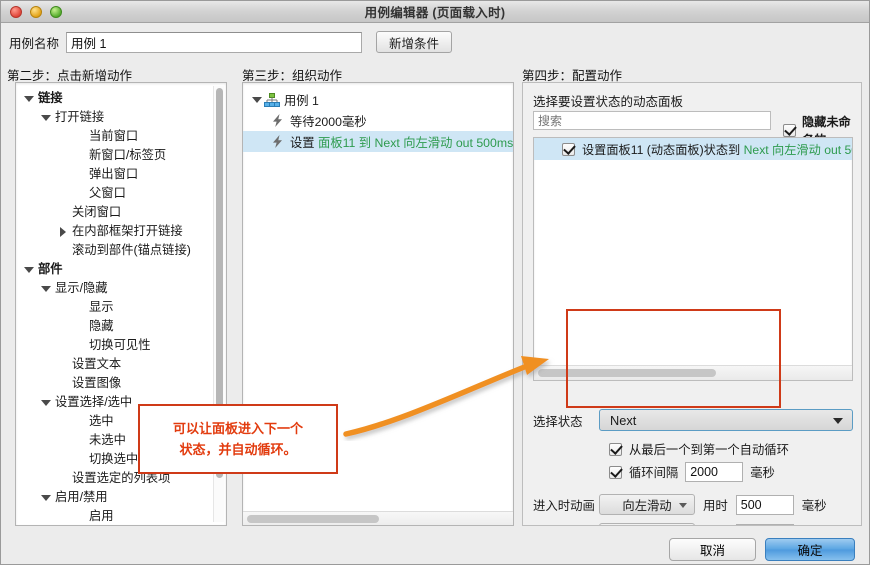 Image resolution: width=870 pixels, height=565 pixels. What do you see at coordinates (81, 497) in the screenshot?
I see `tree-item-label: 启用/禁用` at bounding box center [81, 497].